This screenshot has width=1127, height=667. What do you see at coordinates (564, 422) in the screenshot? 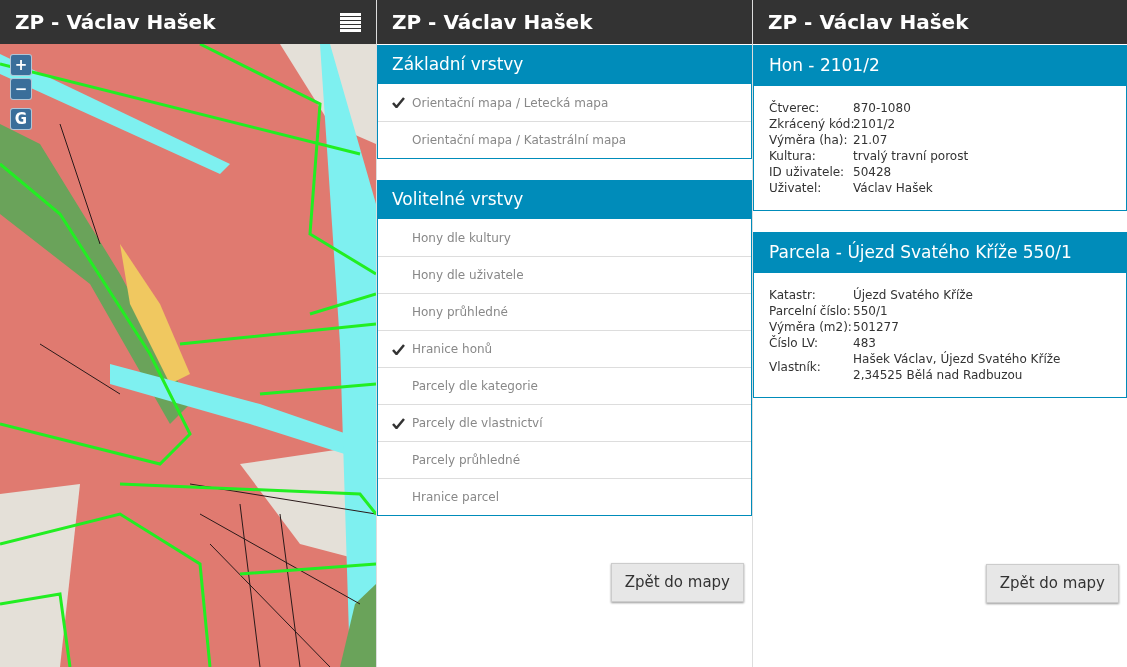
I see `layer-item: Parcely dle vlastnictví` at bounding box center [564, 422].